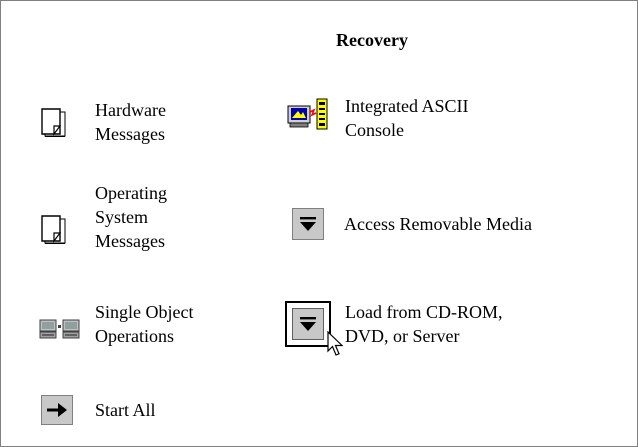 This screenshot has height=447, width=638. I want to click on integrated-ascii-console-item: Integrated ASCII Console, so click(412, 122).